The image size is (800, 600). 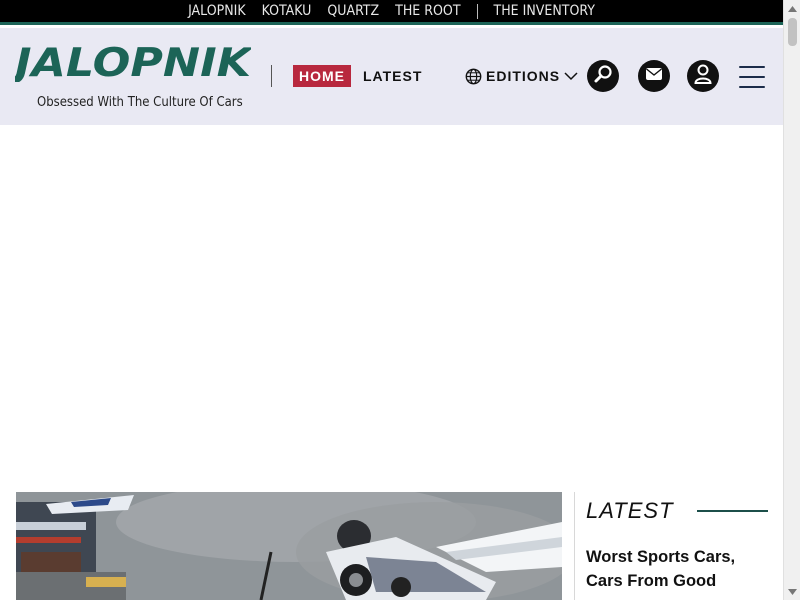 I want to click on menu-button, so click(x=752, y=77).